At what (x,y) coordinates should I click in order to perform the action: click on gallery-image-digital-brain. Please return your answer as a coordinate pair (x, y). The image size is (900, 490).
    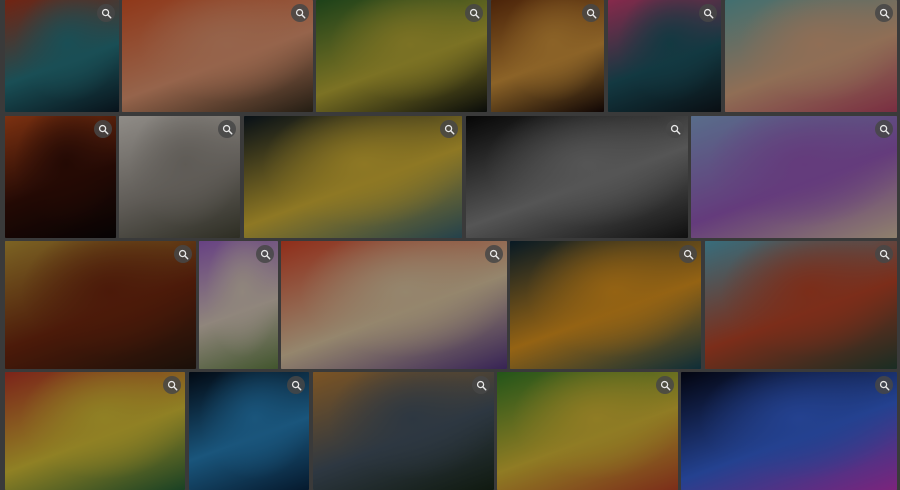
    Looking at the image, I should click on (249, 431).